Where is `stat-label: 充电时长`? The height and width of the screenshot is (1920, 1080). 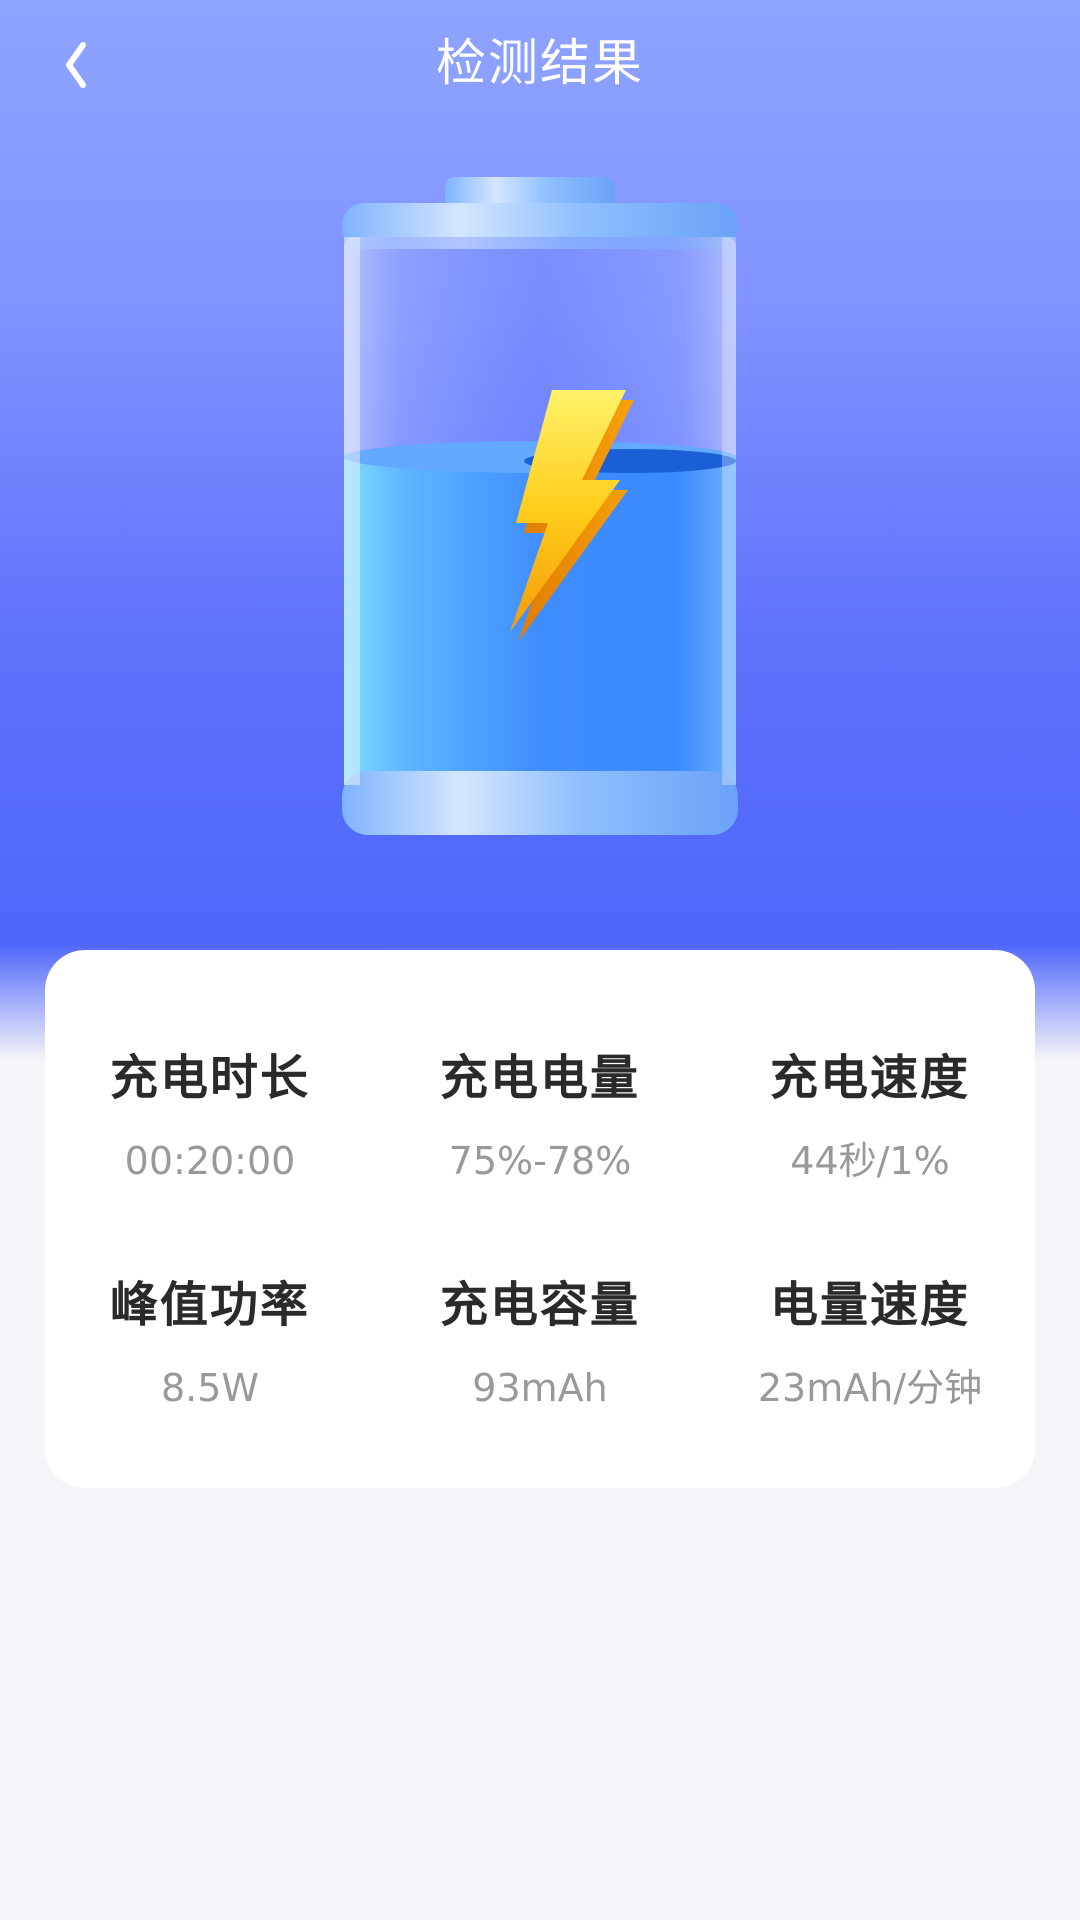
stat-label: 充电时长 is located at coordinates (209, 1078).